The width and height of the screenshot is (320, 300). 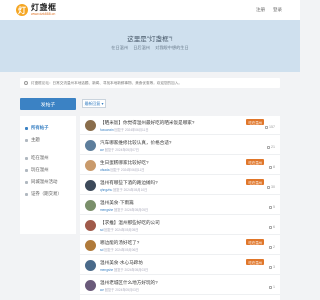 What do you see at coordinates (40, 157) in the screenshot?
I see `sidebar-item-label: 吃在温州` at bounding box center [40, 157].